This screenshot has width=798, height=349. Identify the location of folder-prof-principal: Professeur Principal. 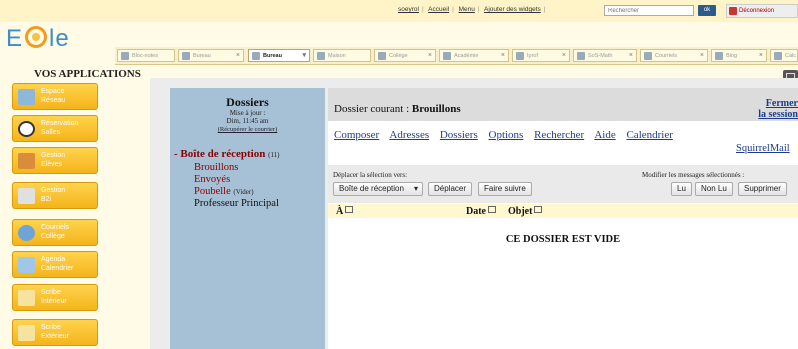
(236, 203).